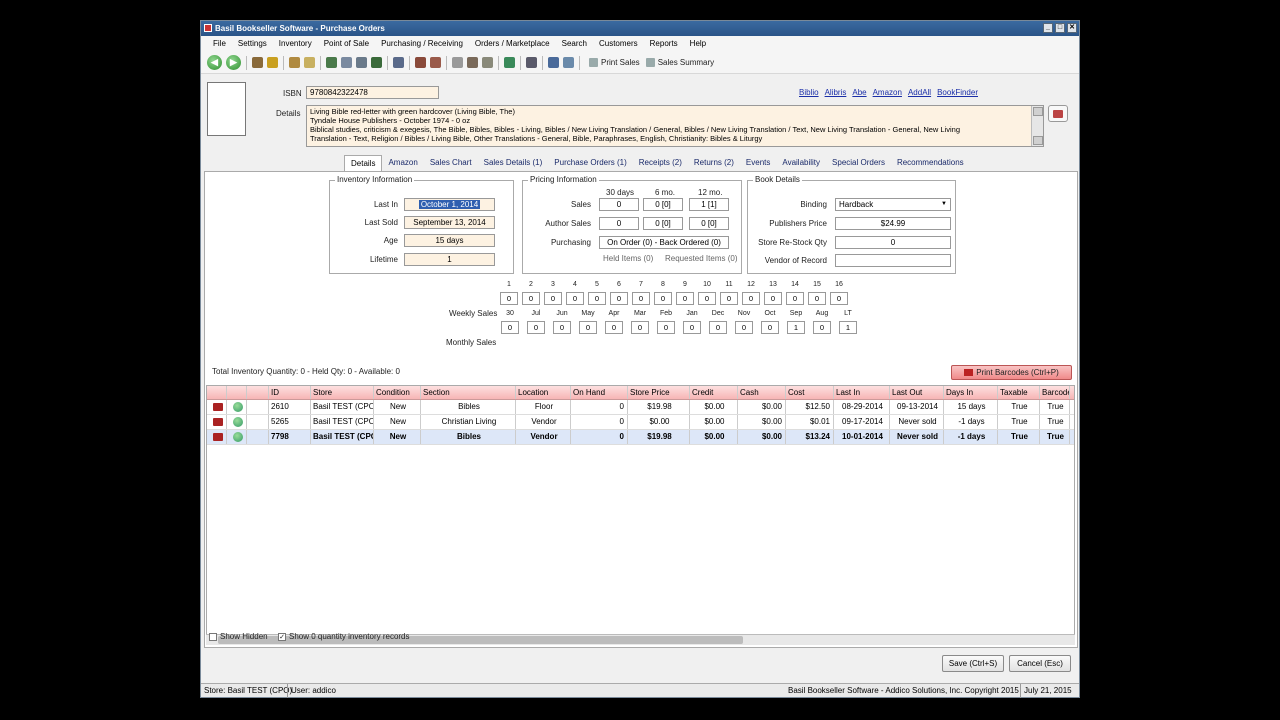 The height and width of the screenshot is (720, 1280). Describe the element at coordinates (679, 62) in the screenshot. I see `sales-summary-button: Sales Summary` at that location.